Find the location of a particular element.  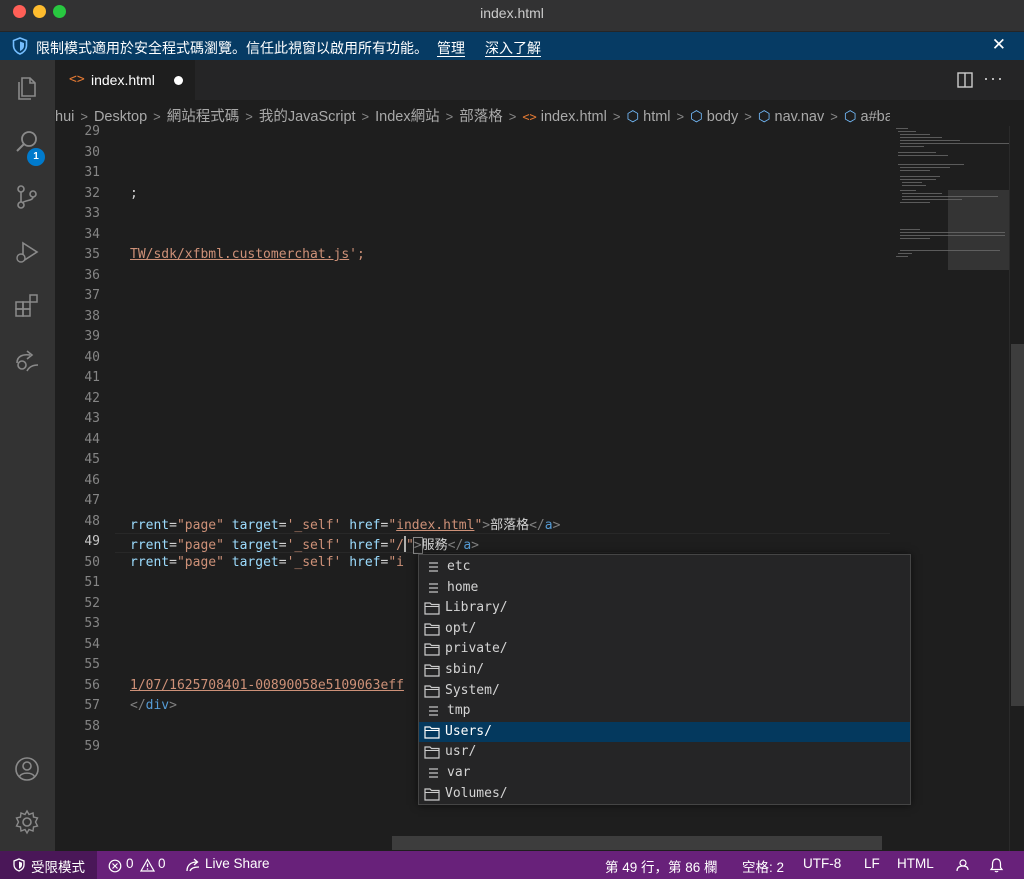

account-icon is located at coordinates (27, 769).